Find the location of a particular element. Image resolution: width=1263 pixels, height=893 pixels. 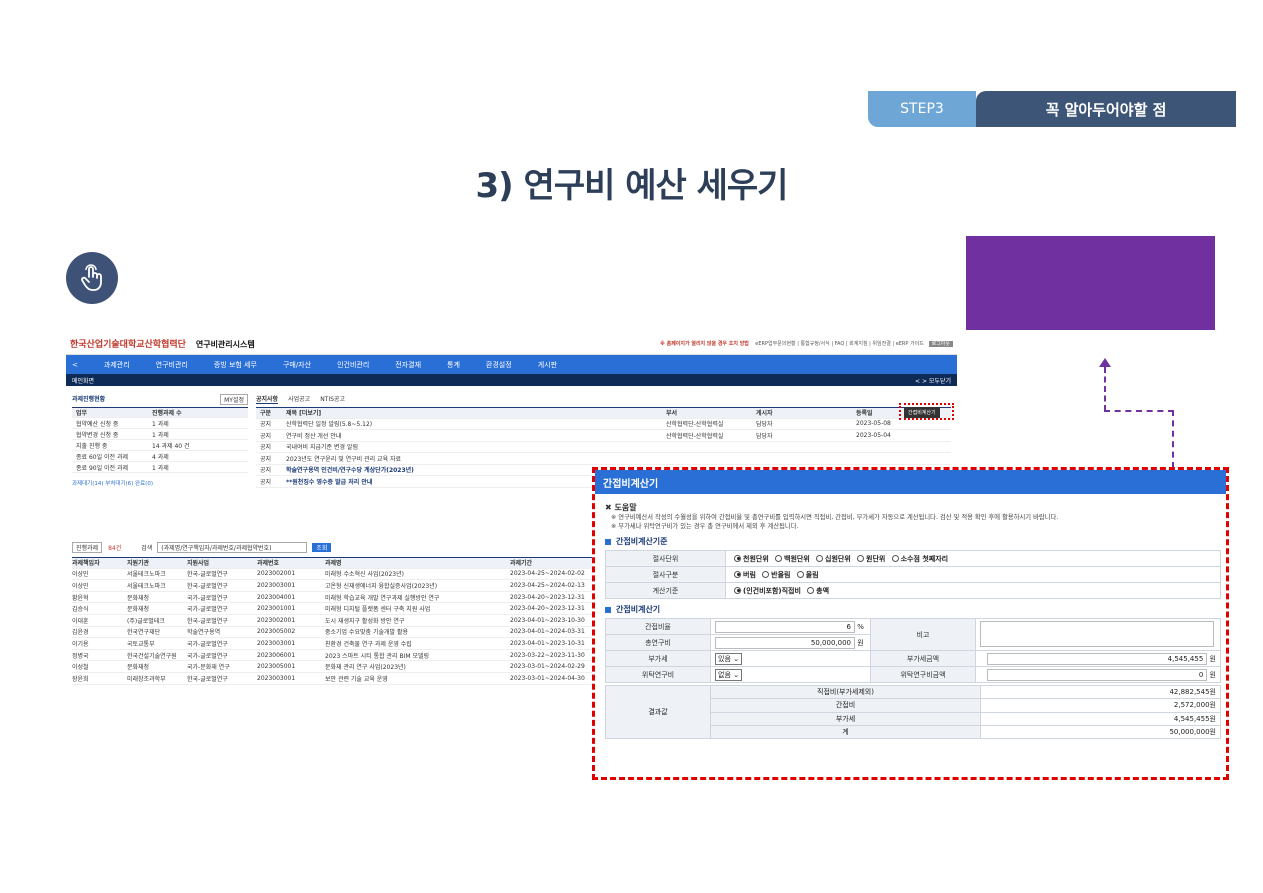

unit-label: % is located at coordinates (860, 626).